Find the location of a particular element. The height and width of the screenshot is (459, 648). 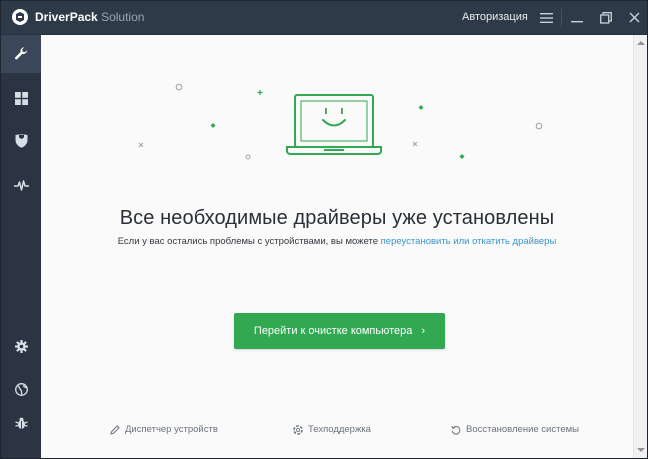

globe-icon is located at coordinates (21, 389).